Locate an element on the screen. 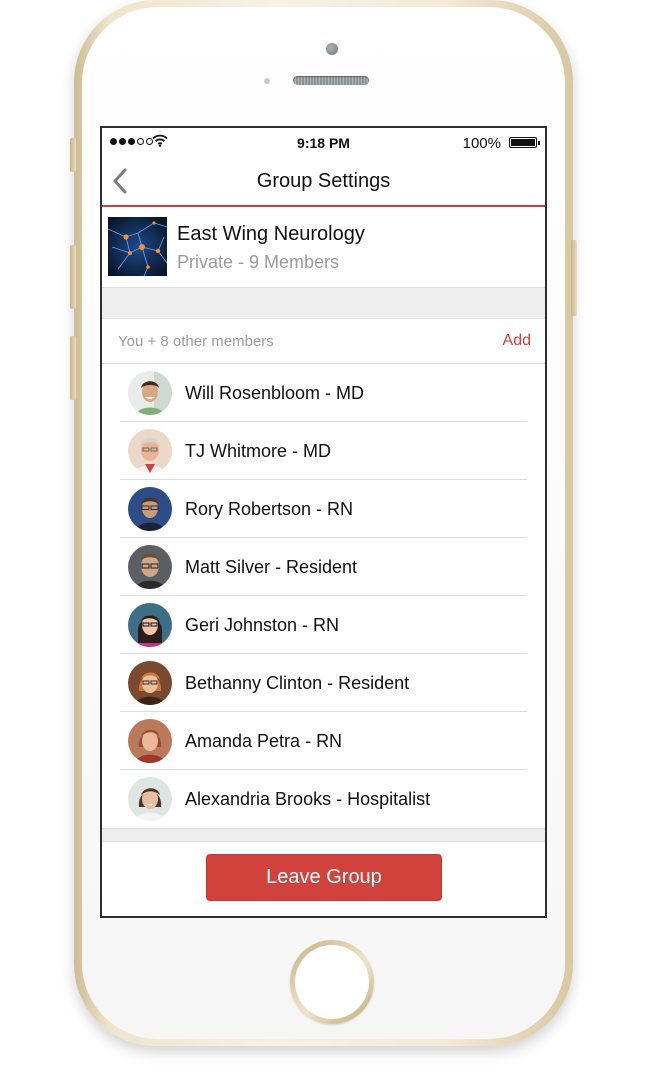 This screenshot has height=1081, width=647. member-name: Rory Robertson - RN is located at coordinates (269, 509).